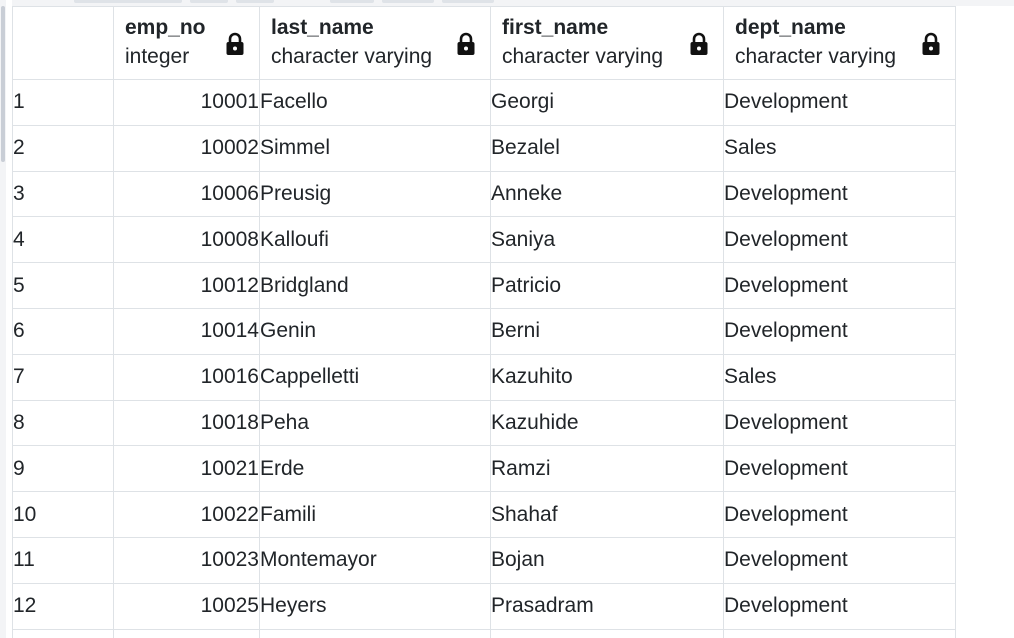  I want to click on vertical-scrollbar-thumb, so click(3, 84).